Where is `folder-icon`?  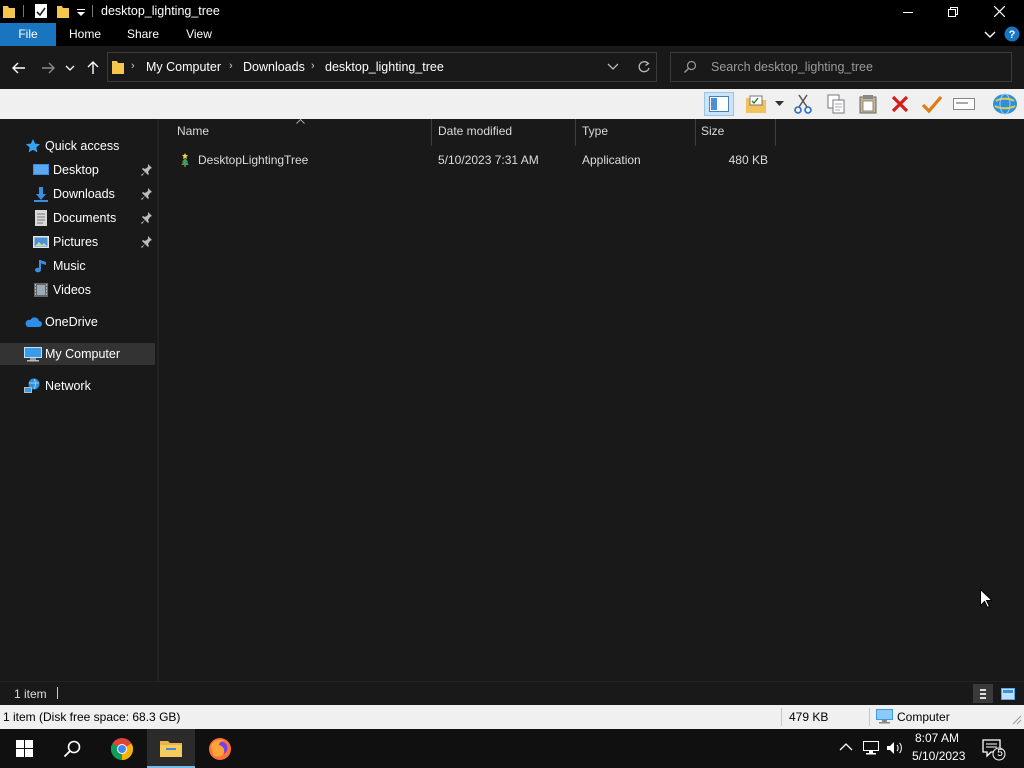
folder-icon is located at coordinates (9, 11).